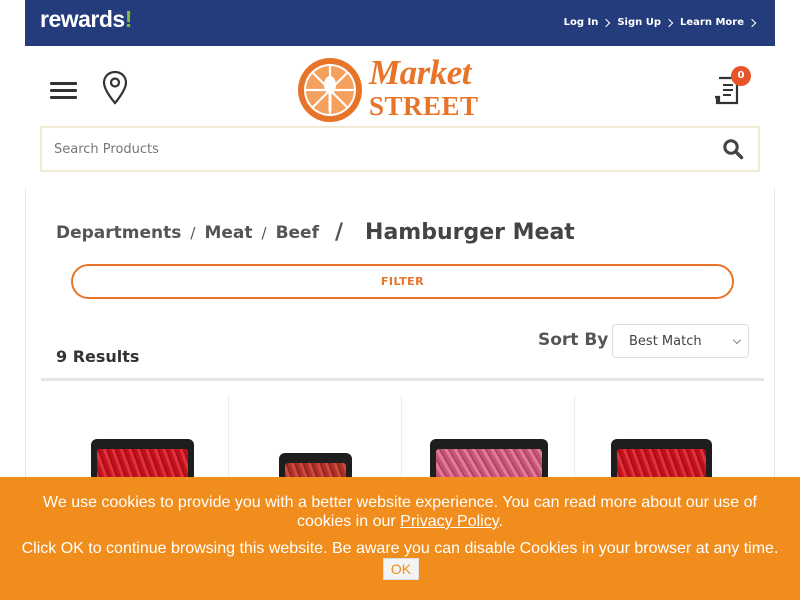 This screenshot has width=800, height=600. Describe the element at coordinates (297, 233) in the screenshot. I see `breadcrumb-beef: Beef` at that location.